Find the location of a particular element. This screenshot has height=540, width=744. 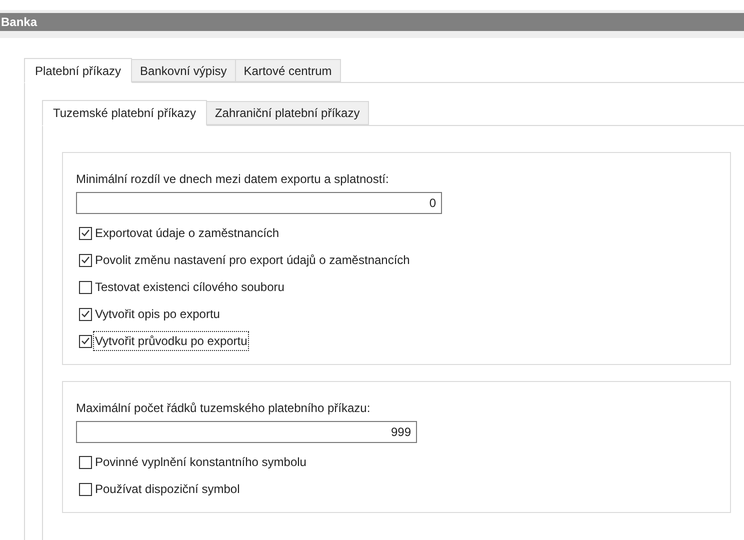

checkbox-label: Vytvořit opis po exportu is located at coordinates (157, 314).